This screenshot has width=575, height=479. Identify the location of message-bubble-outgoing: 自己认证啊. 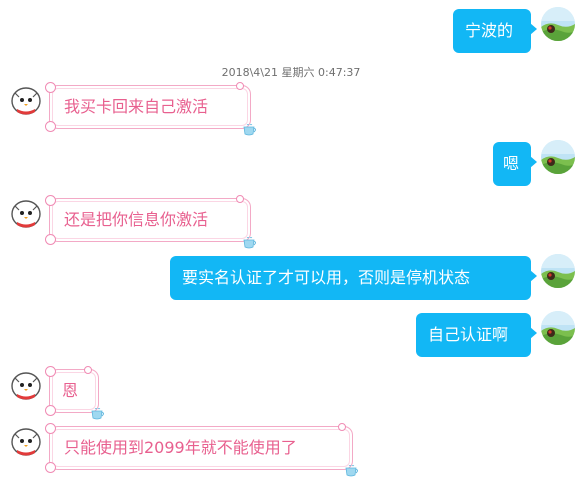
(476, 335).